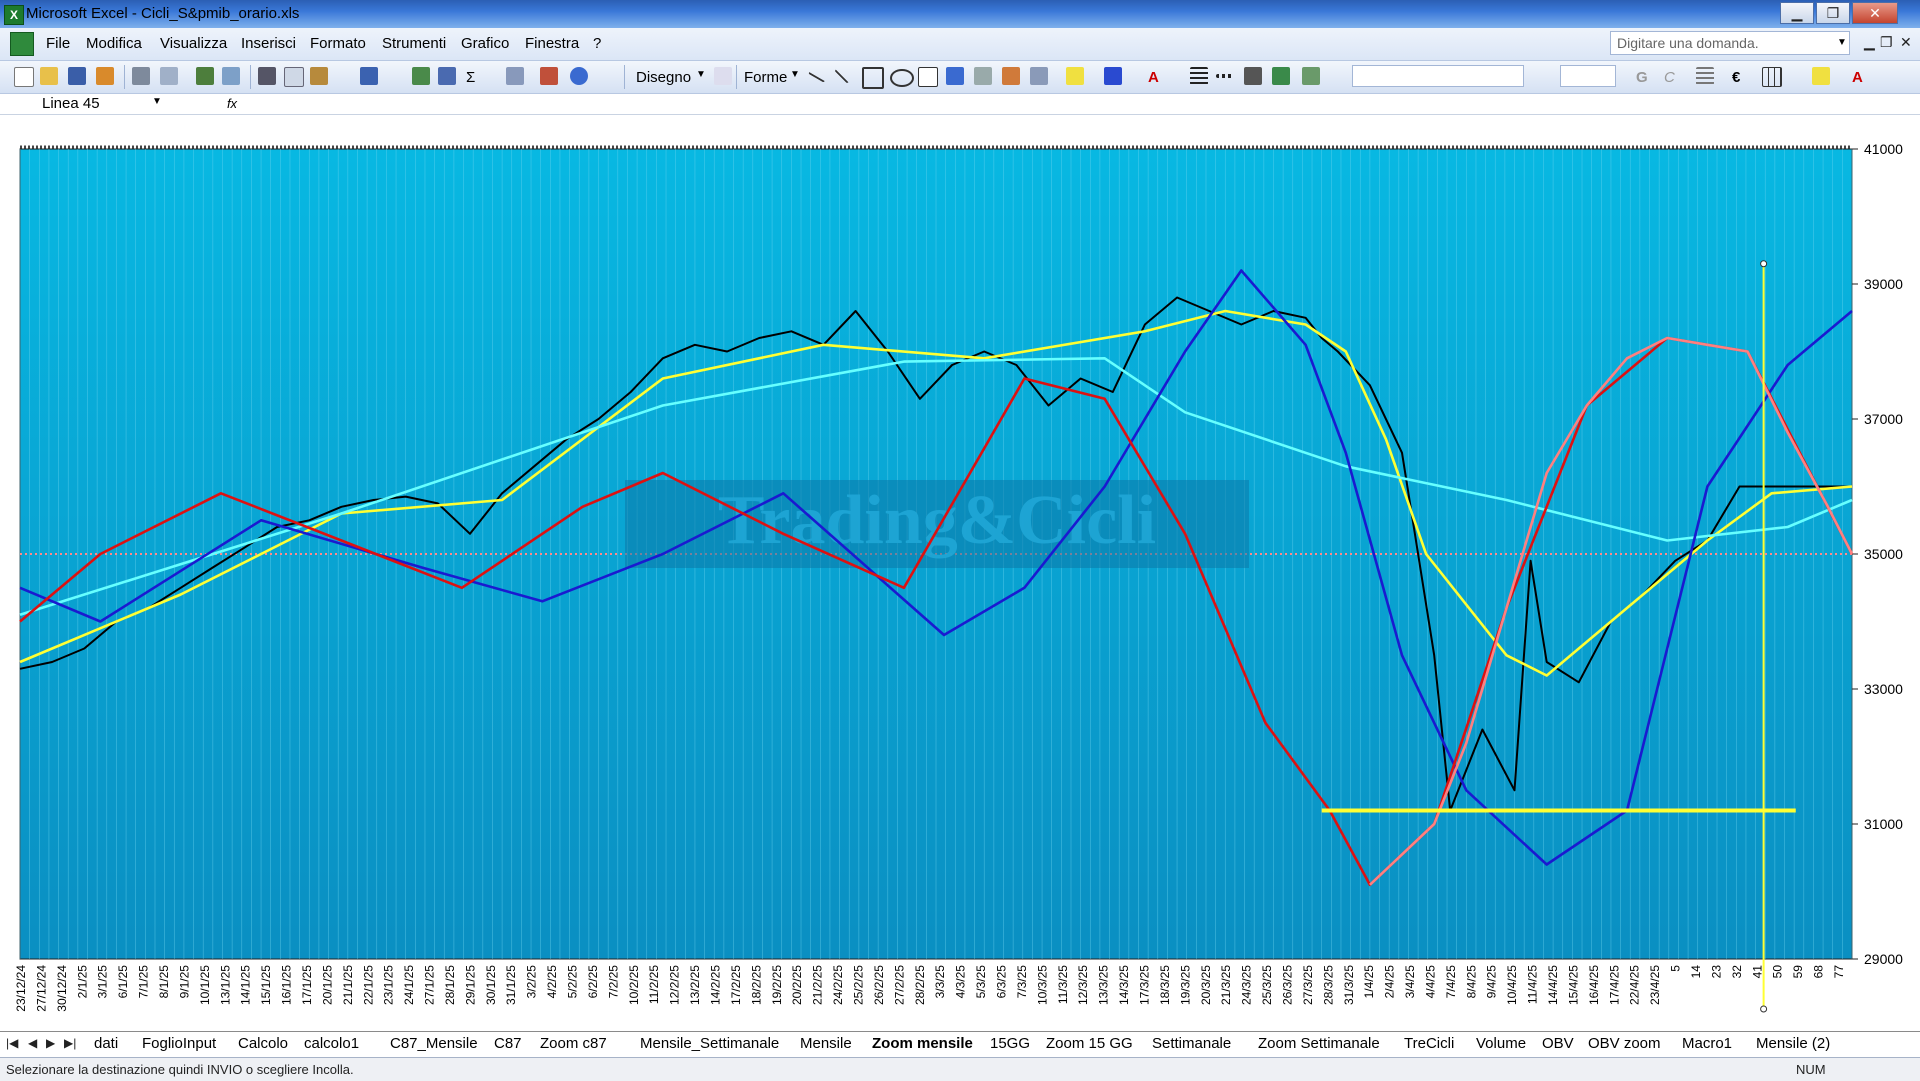  Describe the element at coordinates (232, 104) in the screenshot. I see `fx-icon: fx` at that location.